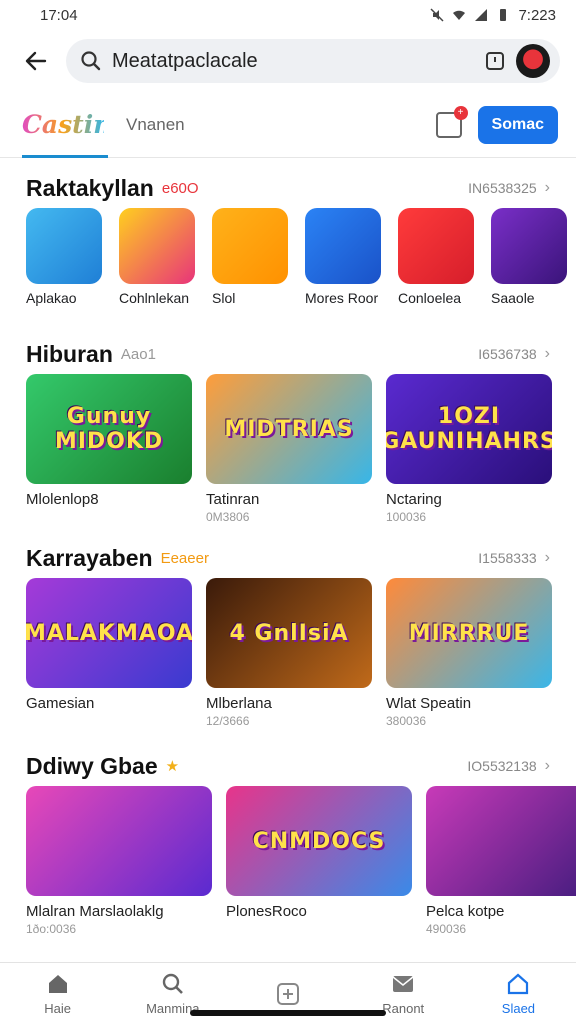  I want to click on section-count: I1558333, so click(507, 558).